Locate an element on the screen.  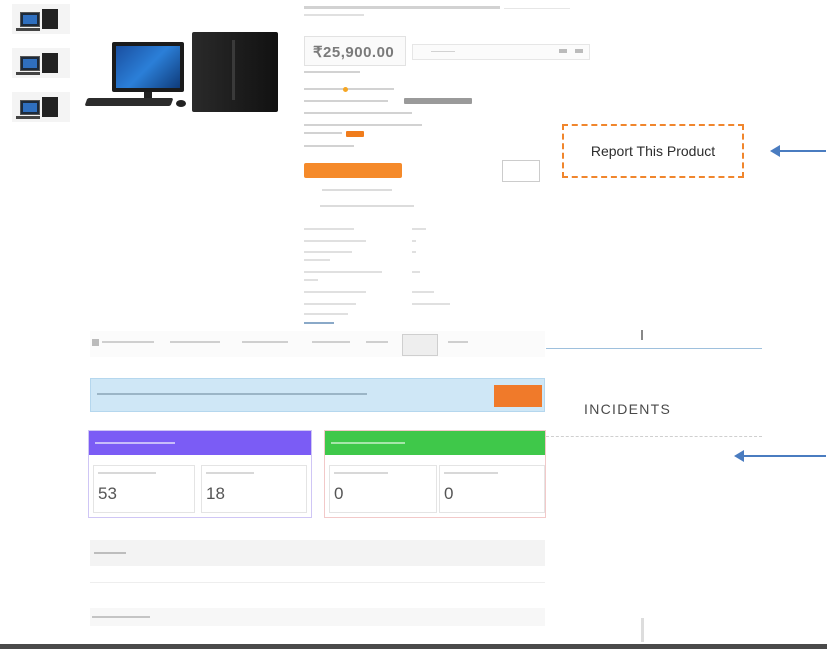
offer-badge is located at coordinates (355, 134).